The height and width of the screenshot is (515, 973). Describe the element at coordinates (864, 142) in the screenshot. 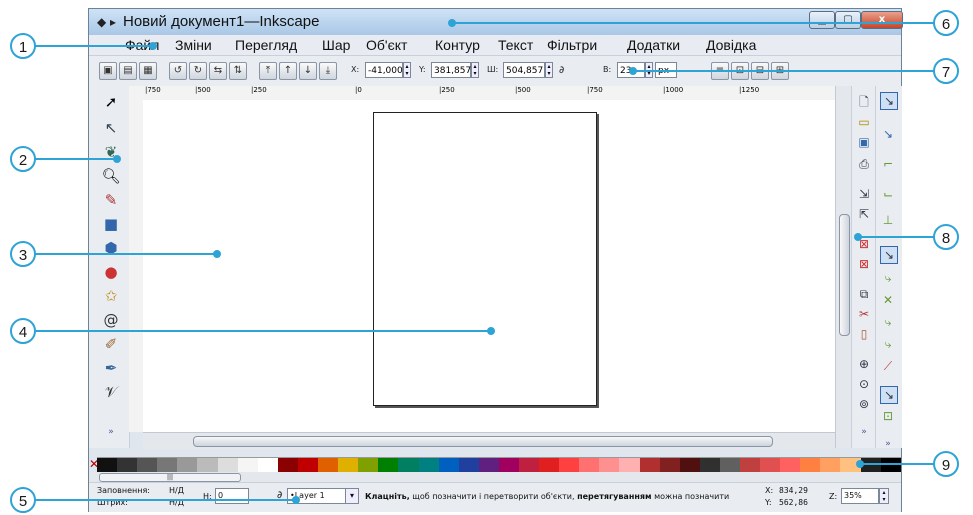

I see `save-icon: ▣` at that location.